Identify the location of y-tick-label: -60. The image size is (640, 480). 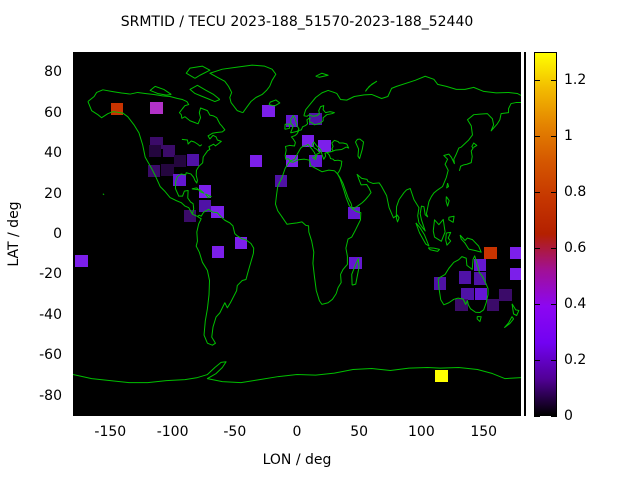
(50, 355).